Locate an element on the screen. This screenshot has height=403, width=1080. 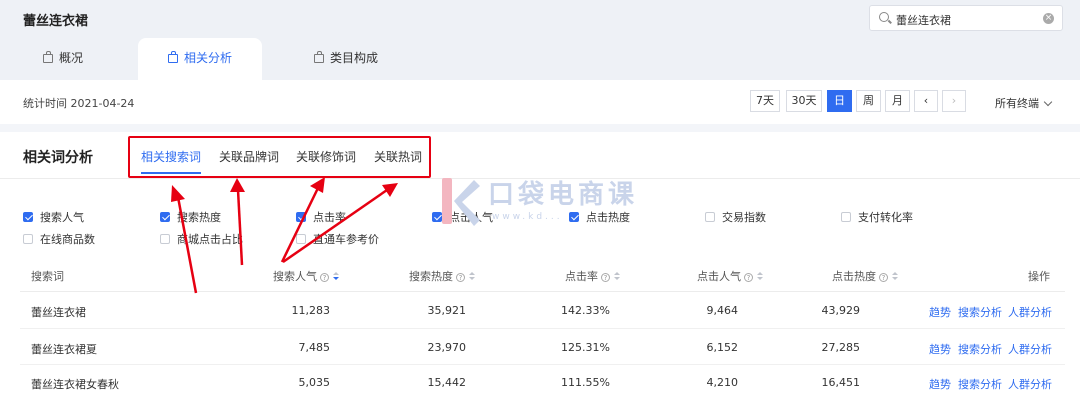
metric-checkbox: 直通车参考价 is located at coordinates (337, 239).